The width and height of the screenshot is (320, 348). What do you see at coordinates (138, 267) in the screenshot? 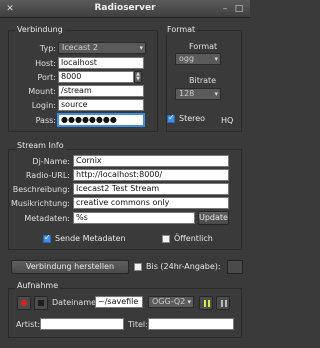
I see `bis-checkbox` at bounding box center [138, 267].